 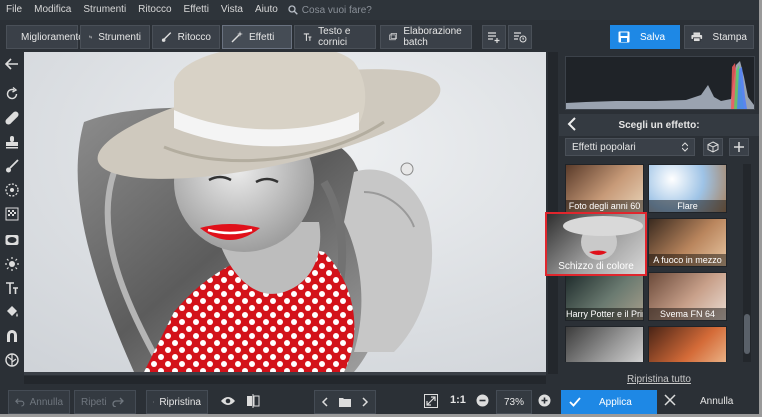 What do you see at coordinates (12, 166) in the screenshot?
I see `brush-tool` at bounding box center [12, 166].